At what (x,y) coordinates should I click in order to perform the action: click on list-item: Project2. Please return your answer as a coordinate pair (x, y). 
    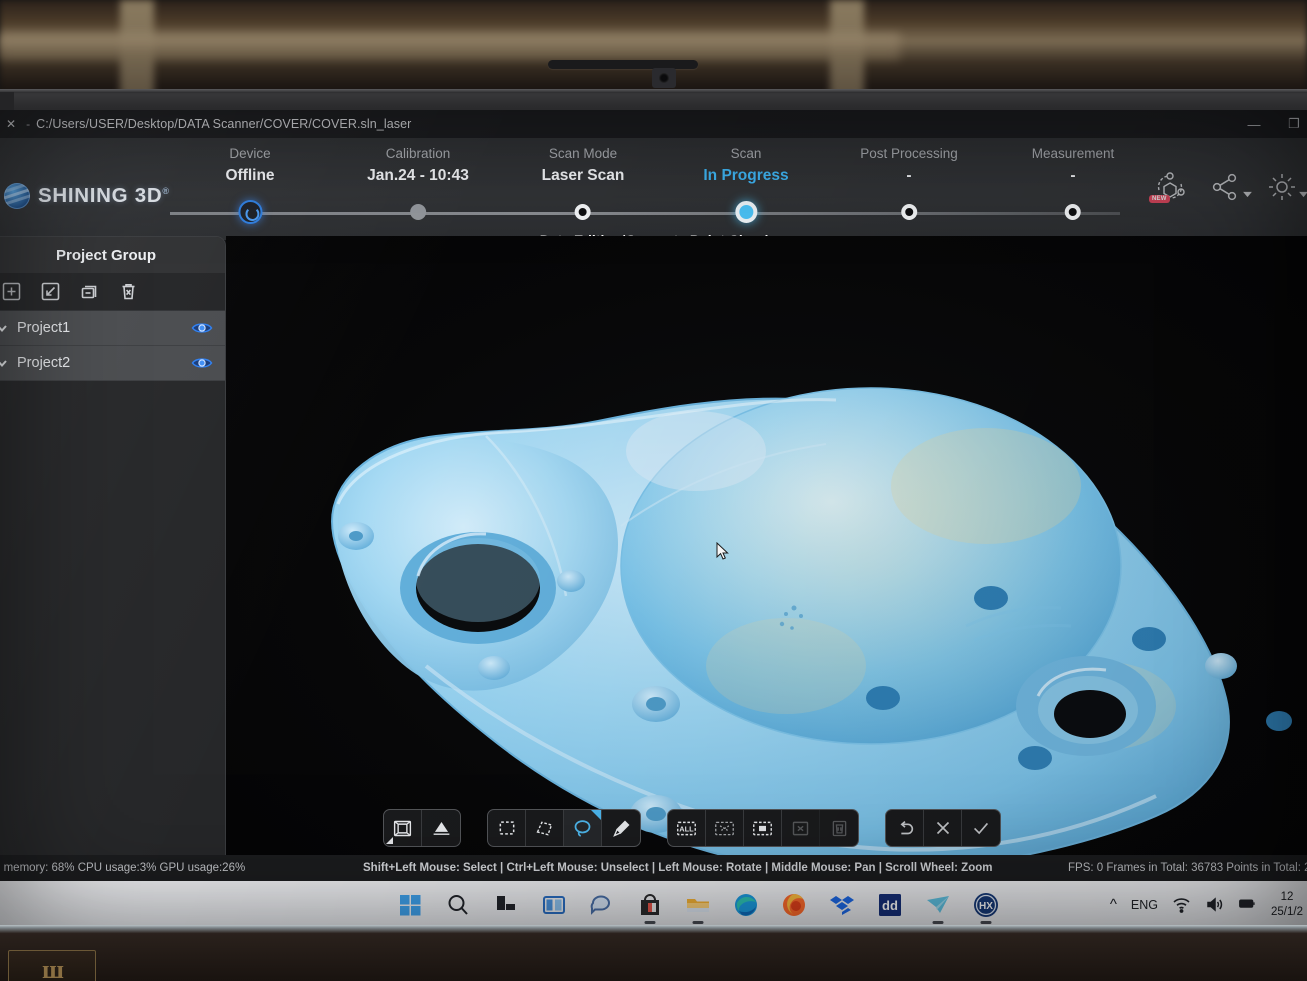
    Looking at the image, I should click on (112, 363).